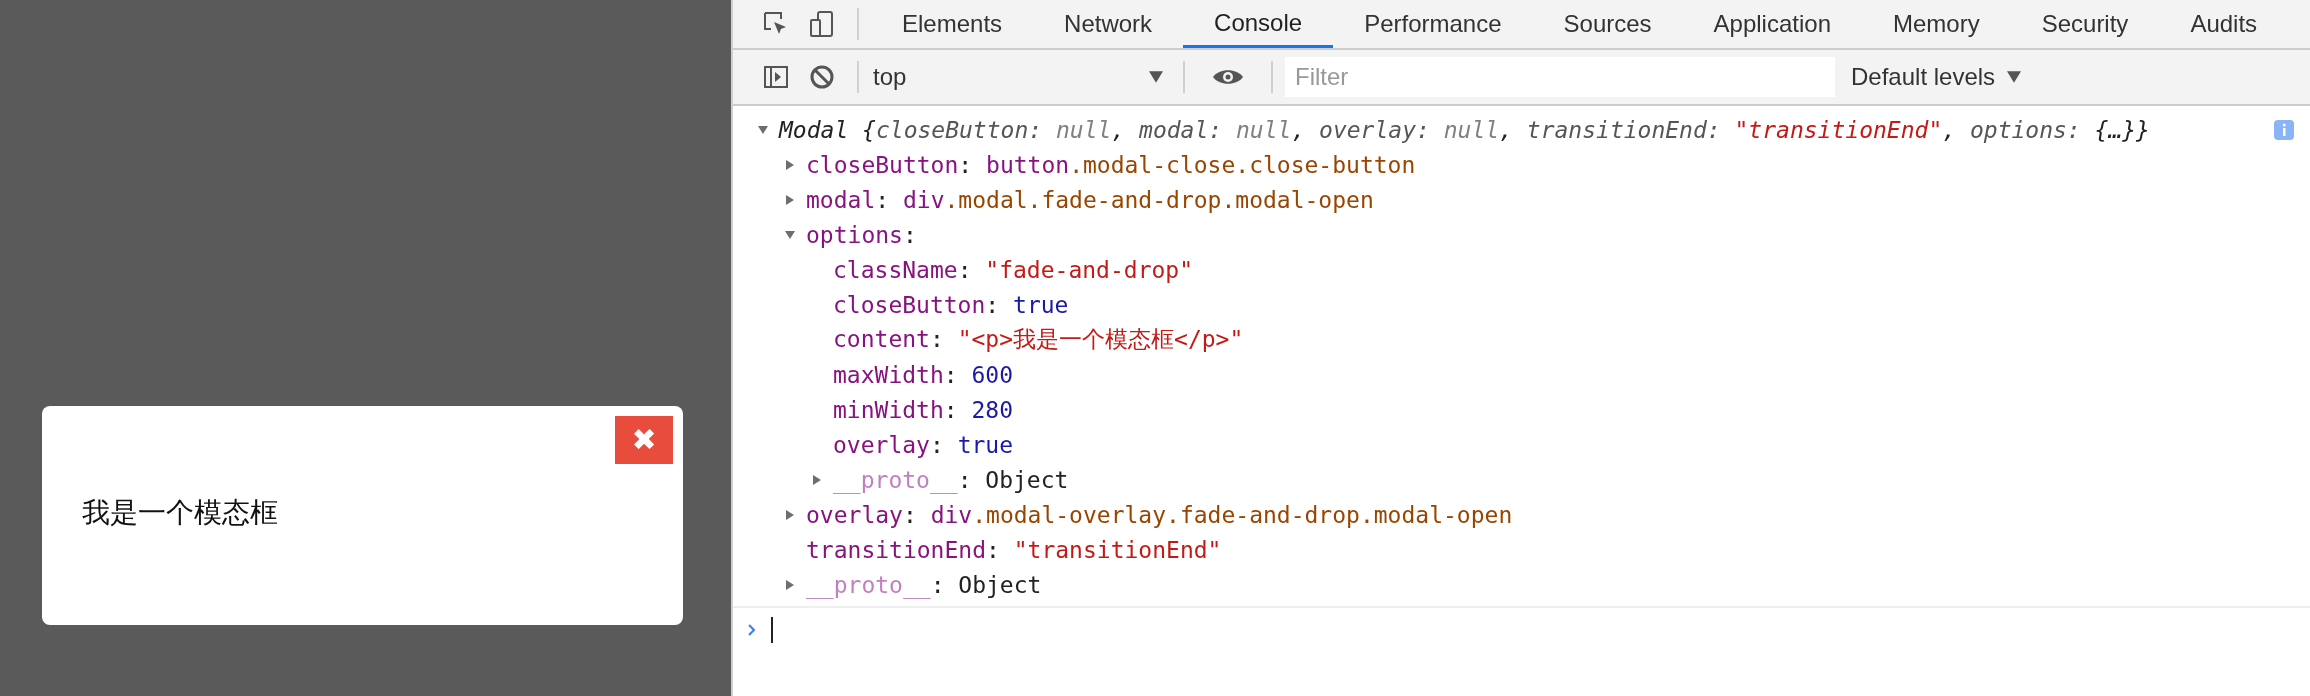 The image size is (2310, 696). I want to click on tab: Sources, so click(1607, 24).